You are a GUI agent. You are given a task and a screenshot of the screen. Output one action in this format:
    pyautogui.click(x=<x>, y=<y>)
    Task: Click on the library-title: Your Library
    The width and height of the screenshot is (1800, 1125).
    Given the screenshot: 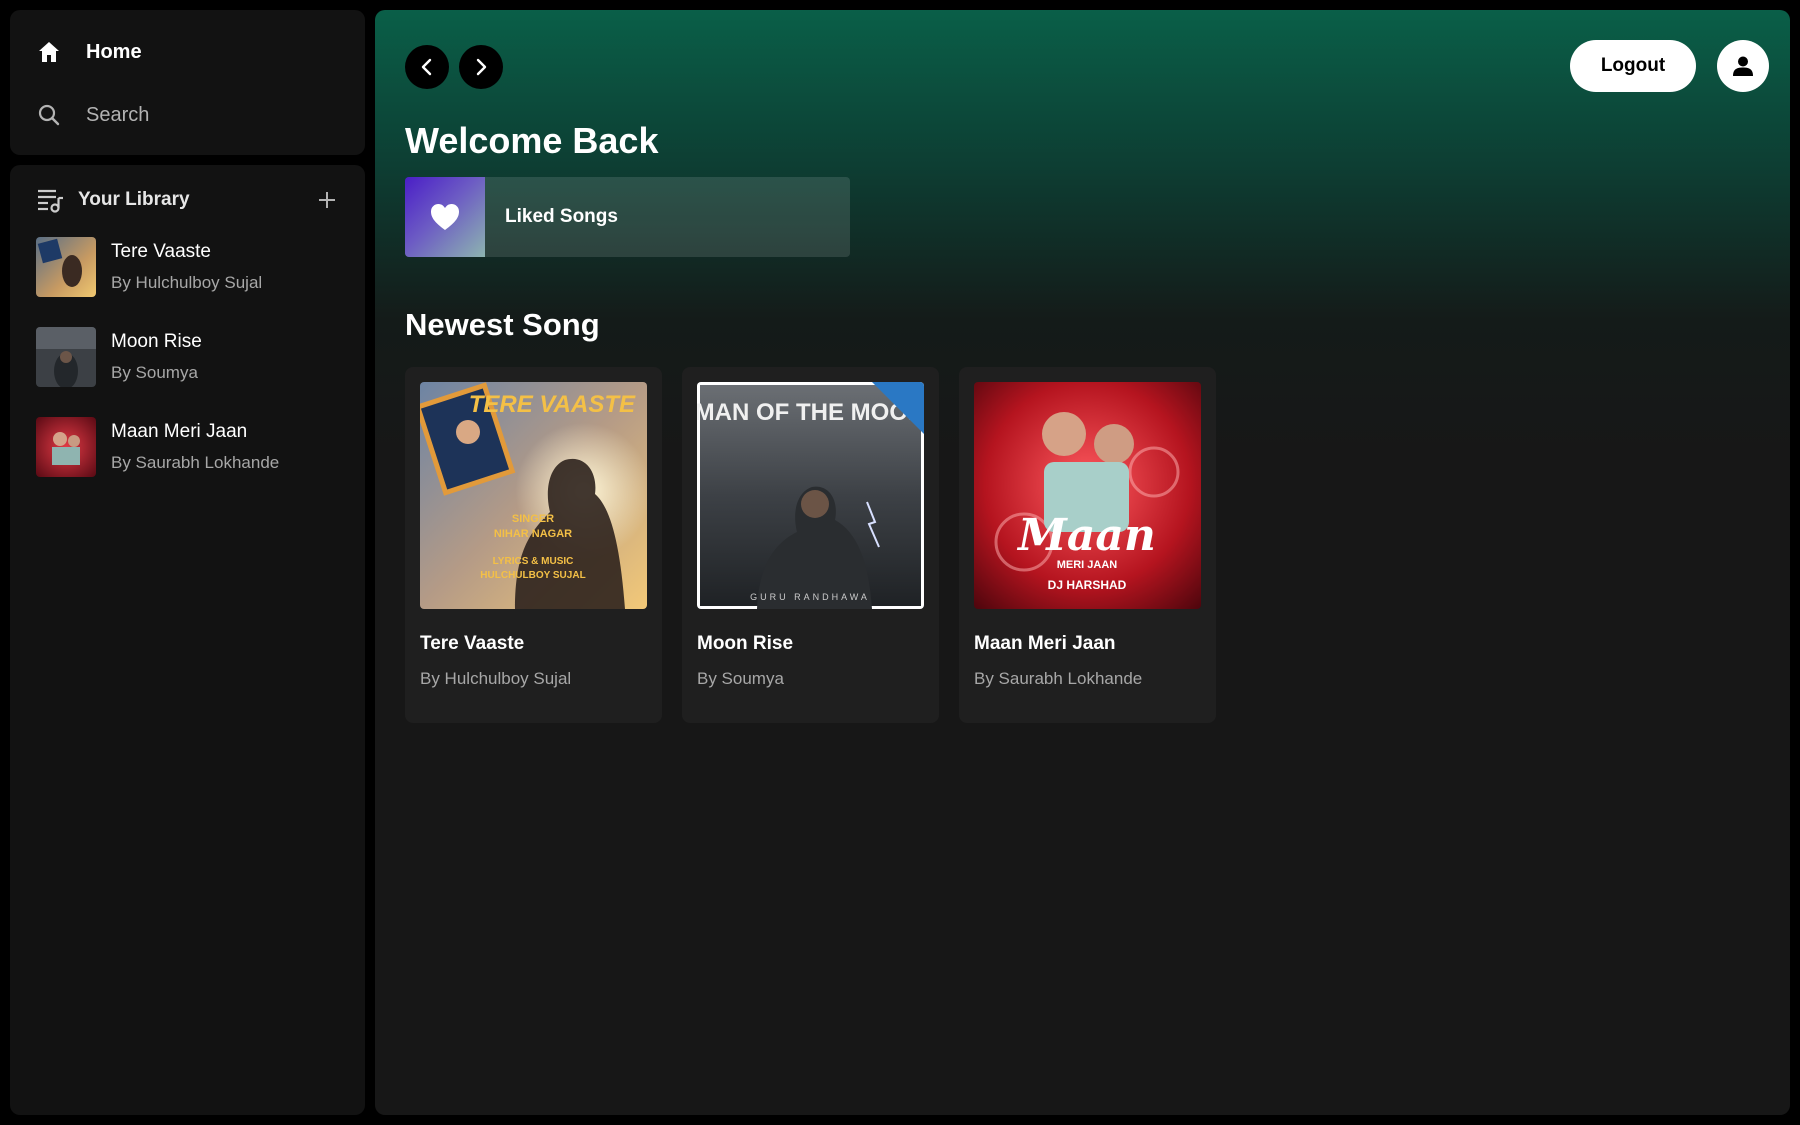 What is the action you would take?
    pyautogui.click(x=196, y=200)
    